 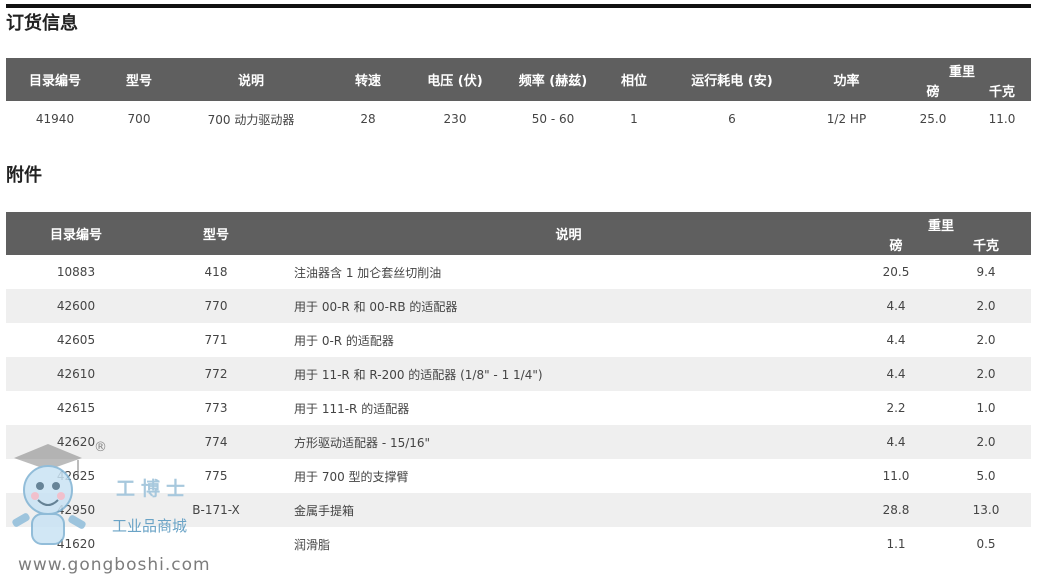 What do you see at coordinates (55, 119) in the screenshot?
I see `cell-catalog: 41940` at bounding box center [55, 119].